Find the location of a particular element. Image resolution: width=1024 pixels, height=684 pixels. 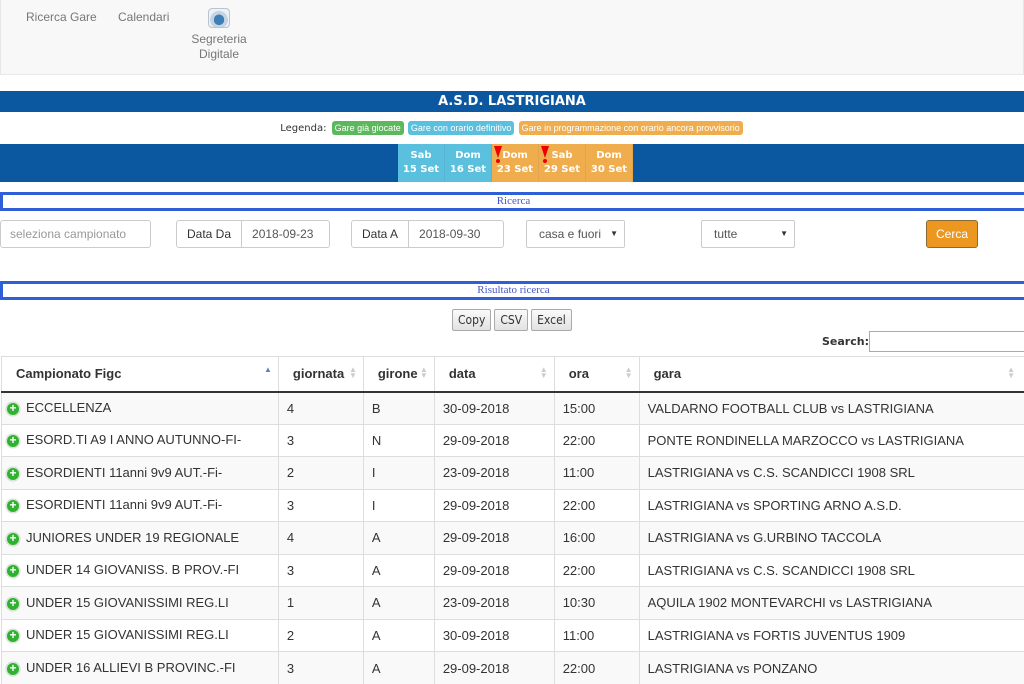

cell-girone-text: A is located at coordinates (376, 602).